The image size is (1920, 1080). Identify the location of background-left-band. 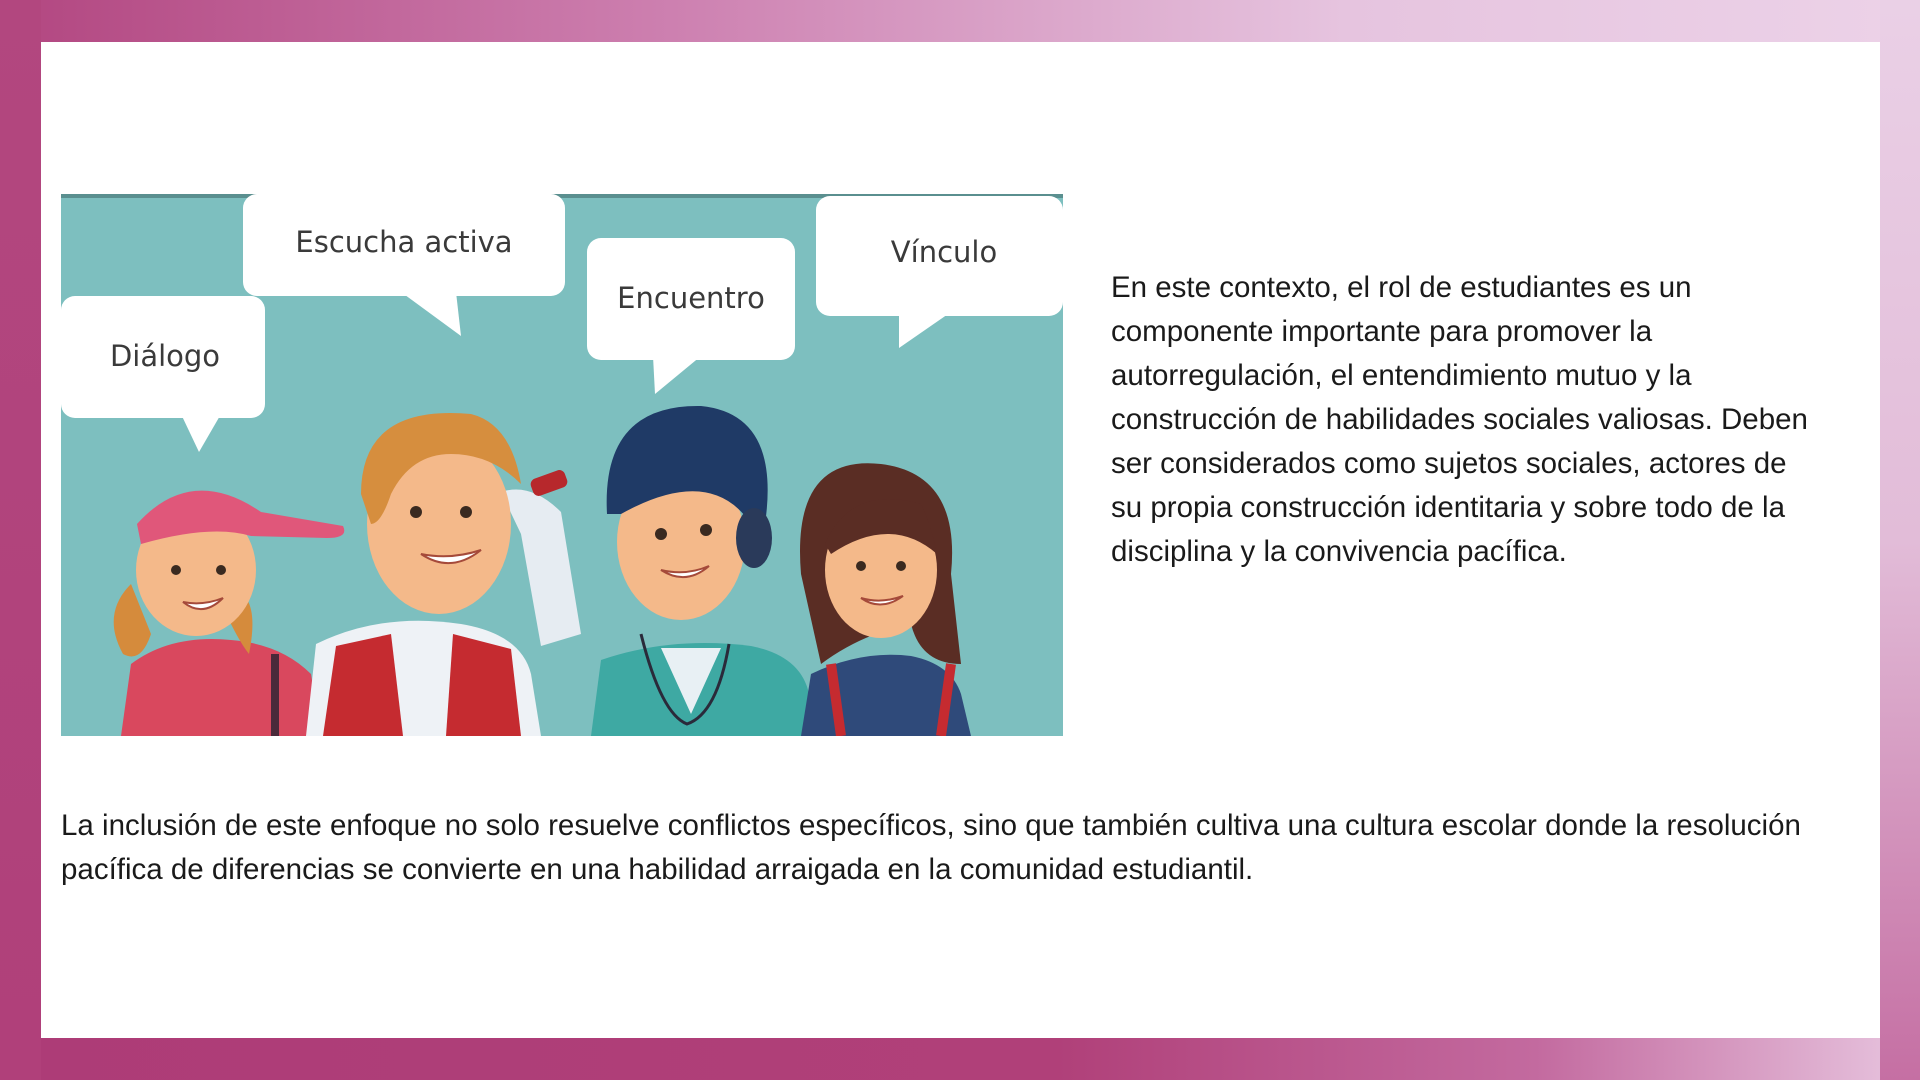
(20, 540).